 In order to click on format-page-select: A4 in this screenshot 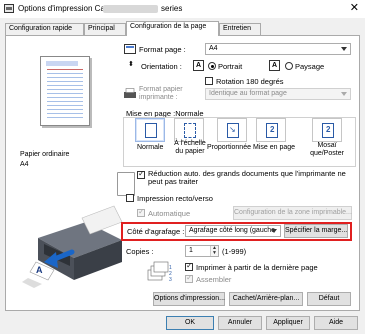, I will do `click(278, 49)`.